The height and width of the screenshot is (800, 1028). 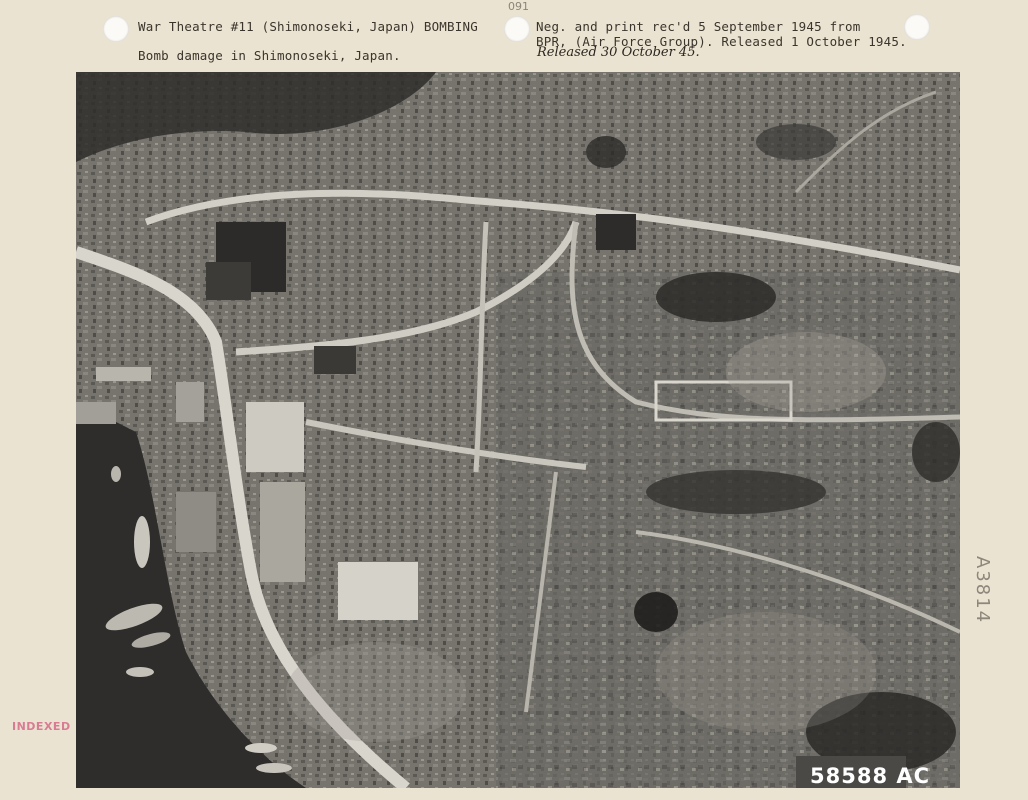 I want to click on pencil-mark: 091, so click(x=518, y=6).